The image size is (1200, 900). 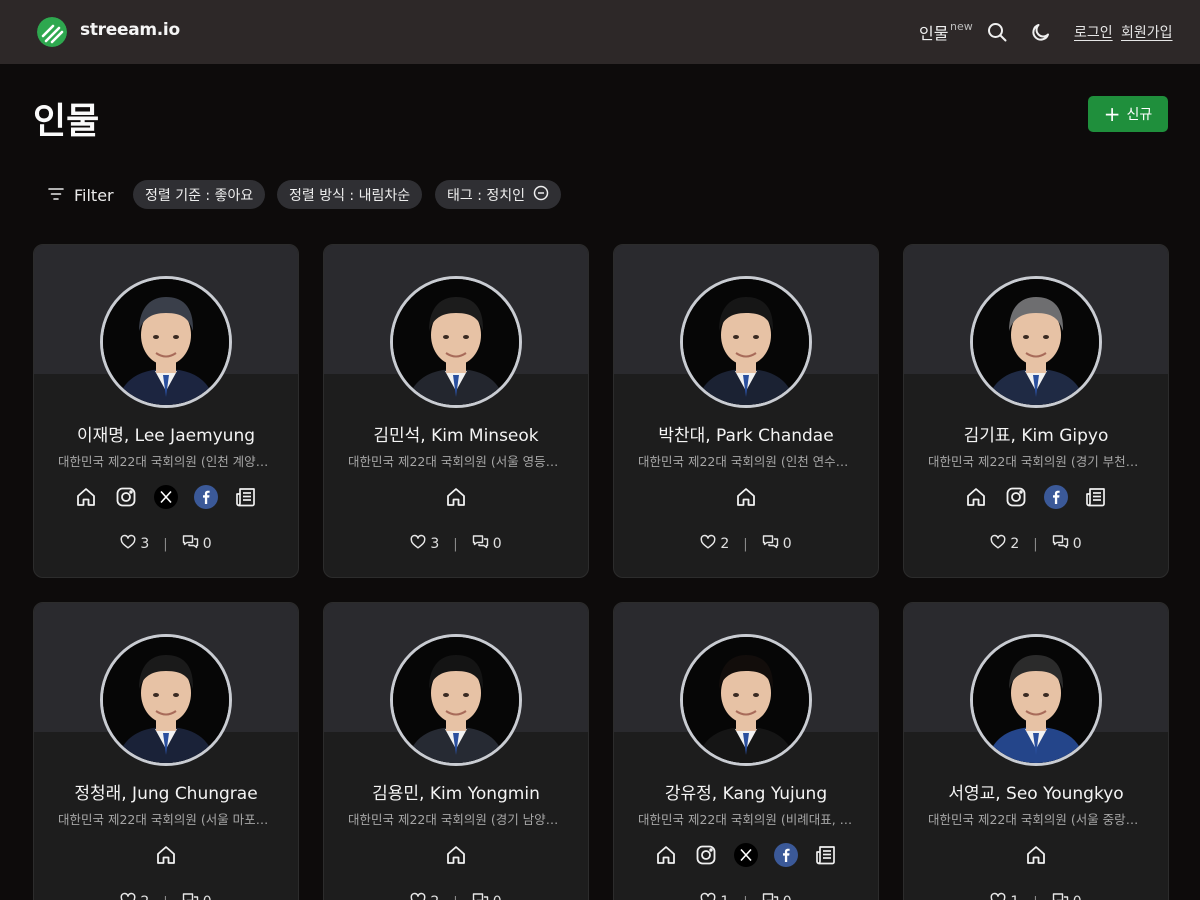 What do you see at coordinates (457, 461) in the screenshot?
I see `person-description: 대한민국 제22대 국회의원 (서울 영등포구을)` at bounding box center [457, 461].